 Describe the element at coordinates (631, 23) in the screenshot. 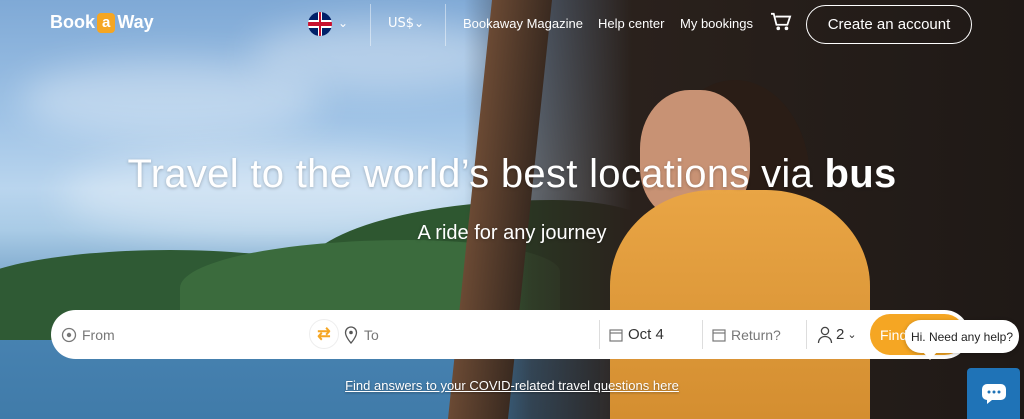

I see `nav-help-center: Help center` at that location.